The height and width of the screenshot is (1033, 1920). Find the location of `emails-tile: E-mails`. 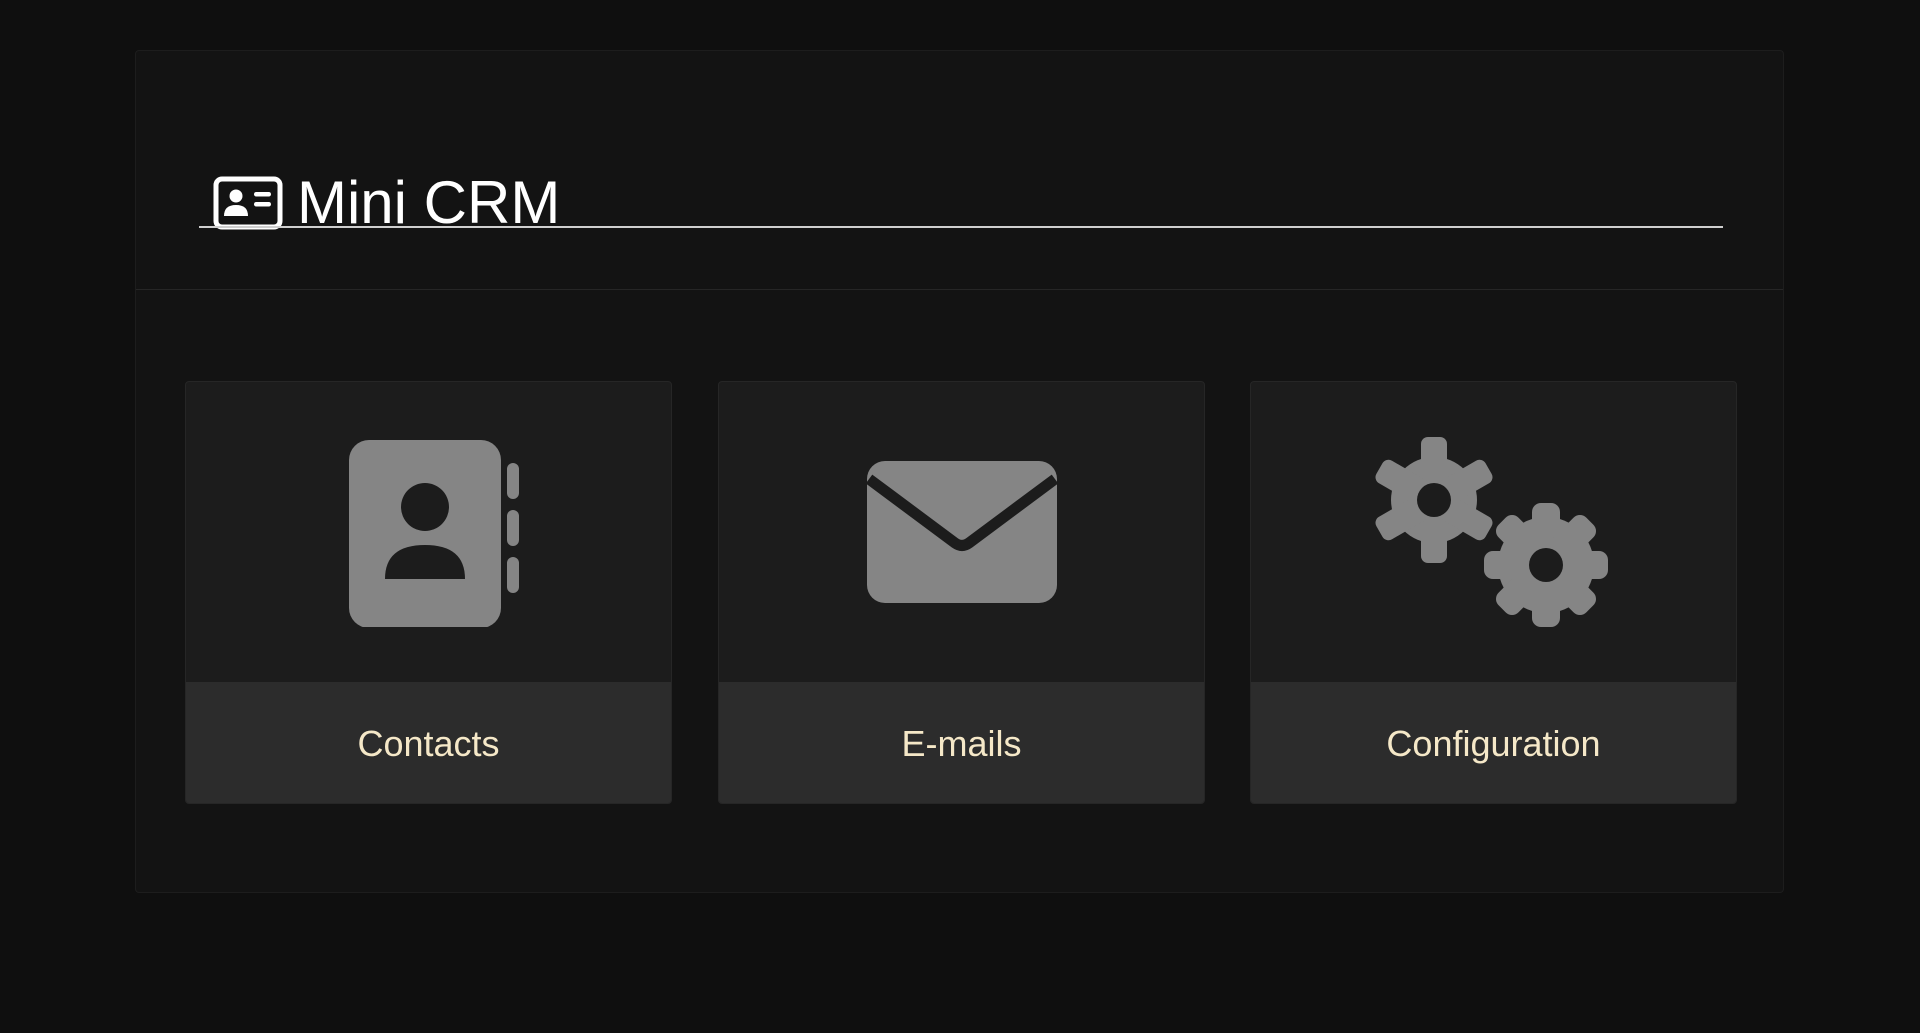

emails-tile: E-mails is located at coordinates (961, 592).